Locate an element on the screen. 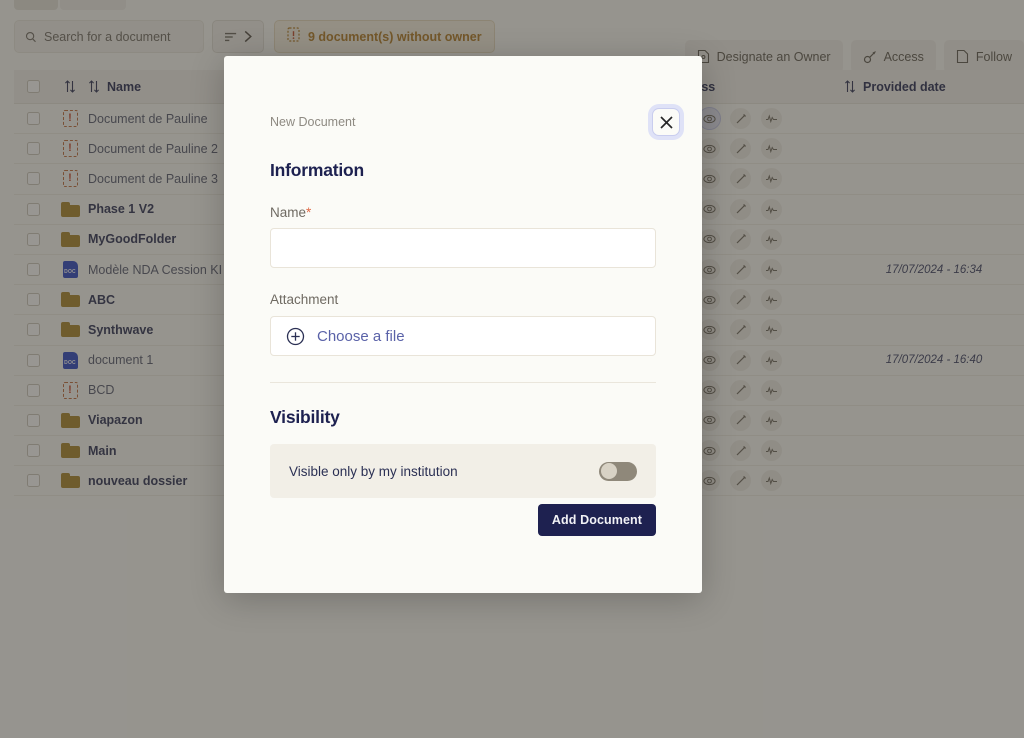  name-field-label: Name* is located at coordinates (463, 212).